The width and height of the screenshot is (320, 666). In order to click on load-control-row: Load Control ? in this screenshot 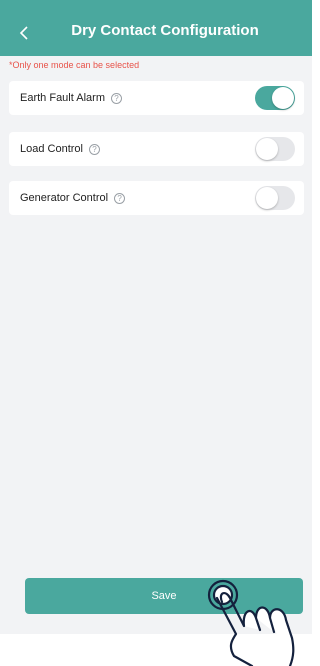, I will do `click(156, 149)`.